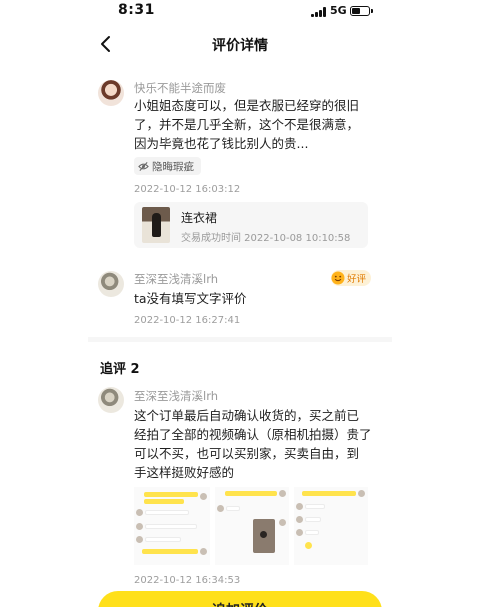 The image size is (480, 607). What do you see at coordinates (176, 279) in the screenshot?
I see `replier-name: 至深至浅清溪lrh` at bounding box center [176, 279].